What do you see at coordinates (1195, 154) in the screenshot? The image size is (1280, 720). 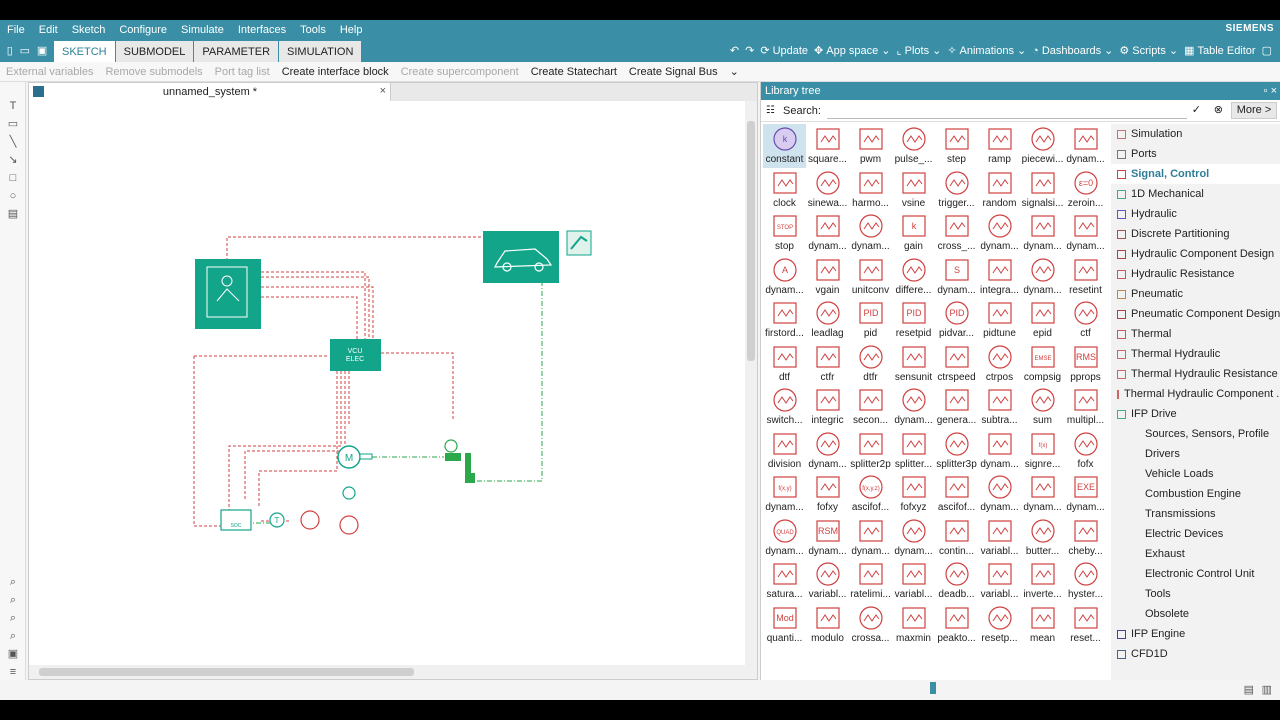 I see `library-tree-item: Ports` at bounding box center [1195, 154].